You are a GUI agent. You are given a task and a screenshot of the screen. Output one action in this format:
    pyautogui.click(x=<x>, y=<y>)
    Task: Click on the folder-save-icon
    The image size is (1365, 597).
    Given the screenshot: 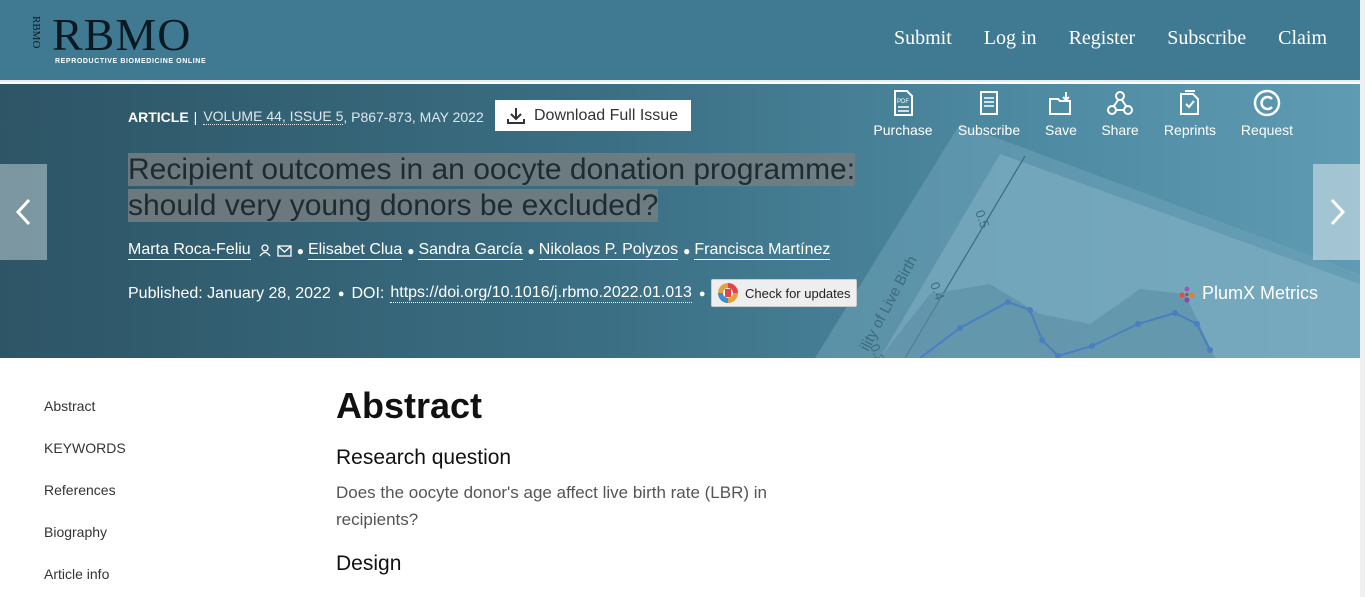 What is the action you would take?
    pyautogui.click(x=1061, y=103)
    